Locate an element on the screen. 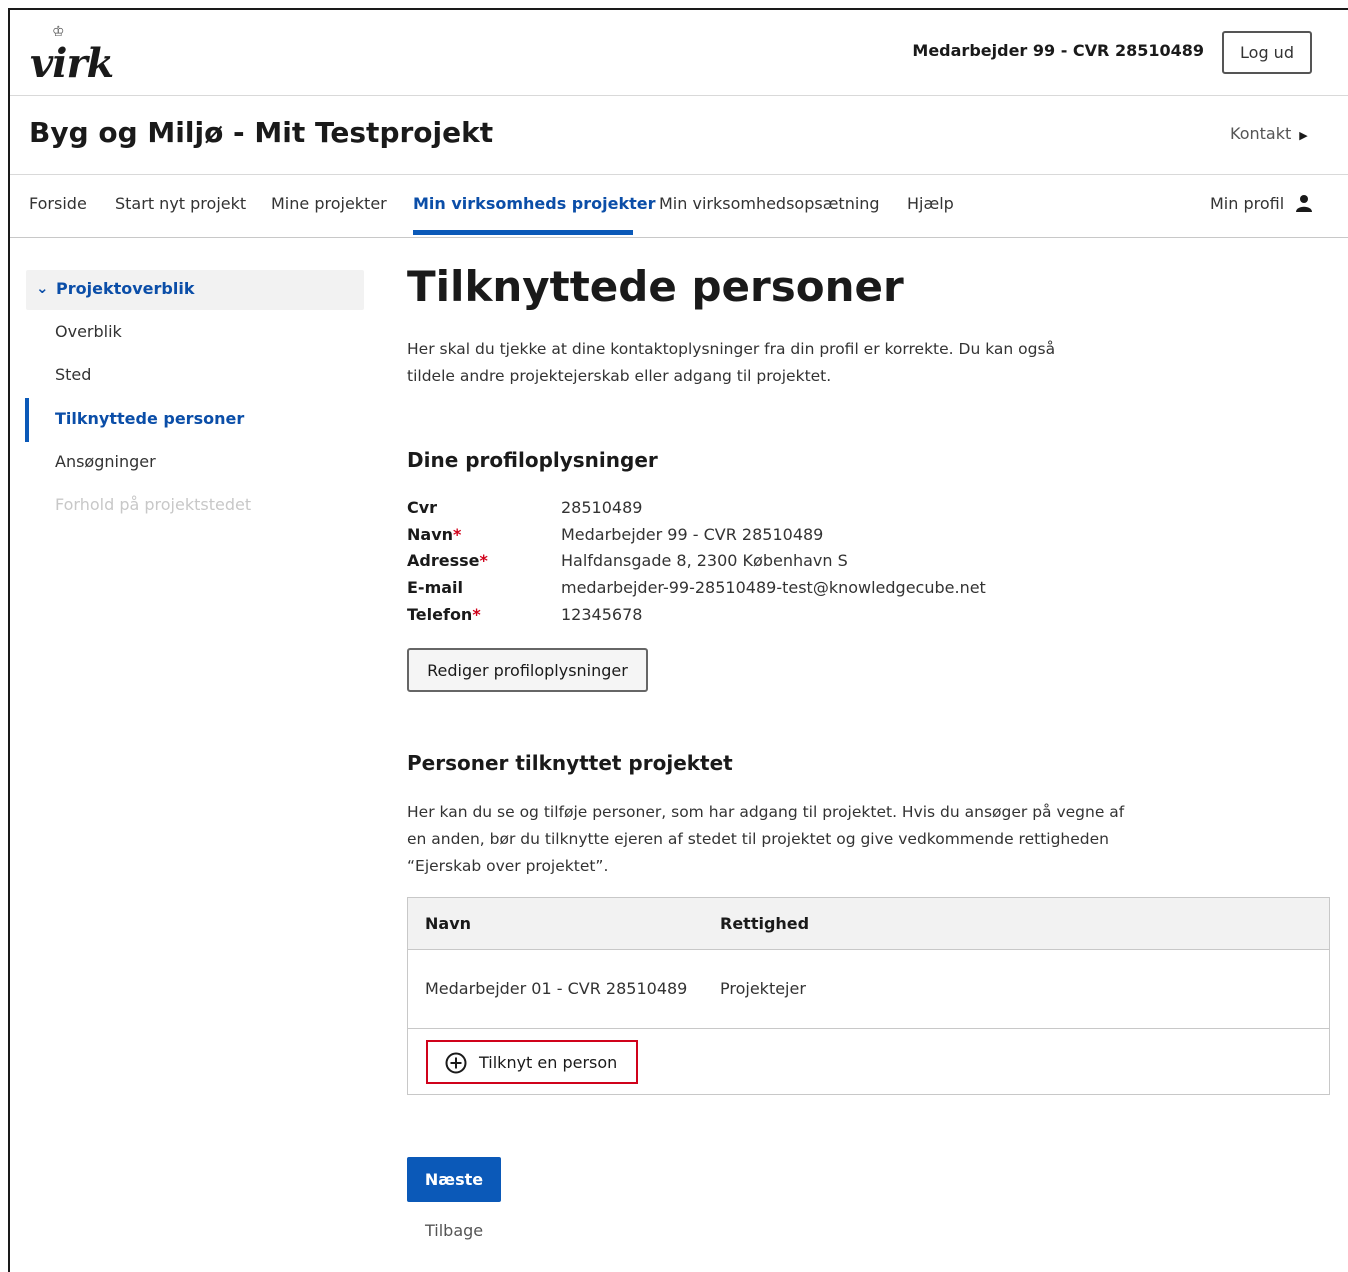 The height and width of the screenshot is (1272, 1348). profile-section-heading: Dine profiloplysninger is located at coordinates (532, 460).